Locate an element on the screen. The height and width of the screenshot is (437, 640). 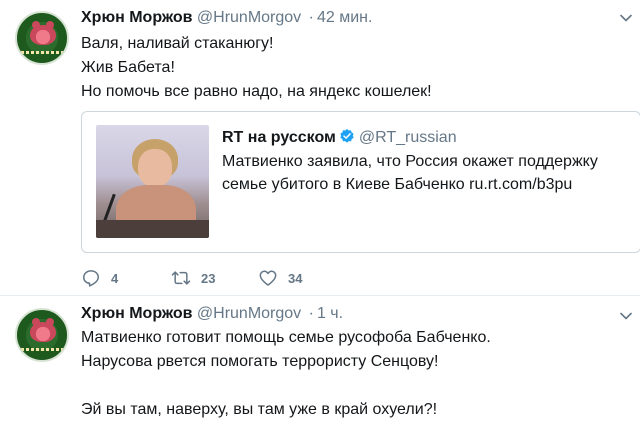
tweet-header: Хрюн Моржов @HrunMorgov · 1 ч. is located at coordinates (212, 314).